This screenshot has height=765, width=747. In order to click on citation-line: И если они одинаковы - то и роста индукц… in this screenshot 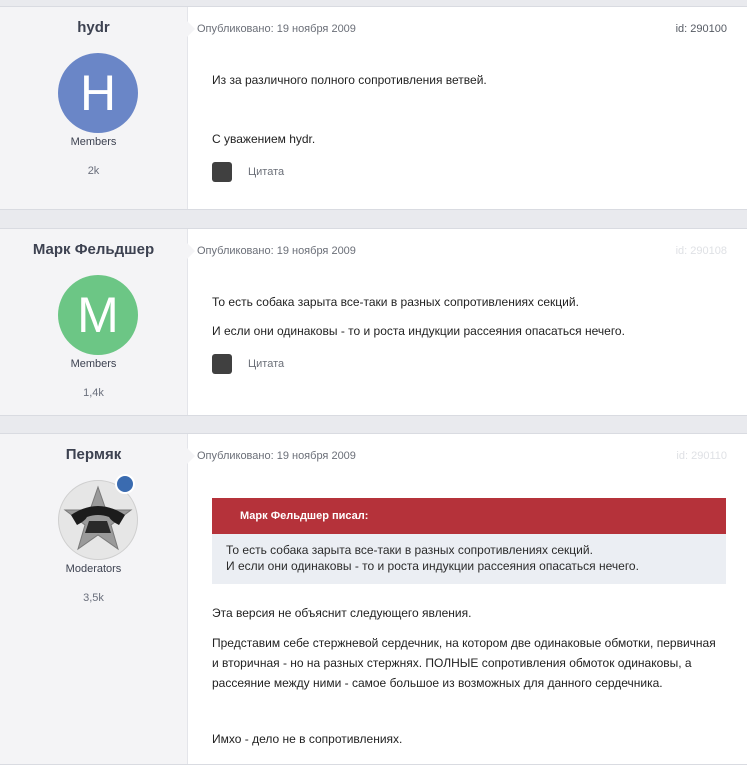, I will do `click(432, 566)`.